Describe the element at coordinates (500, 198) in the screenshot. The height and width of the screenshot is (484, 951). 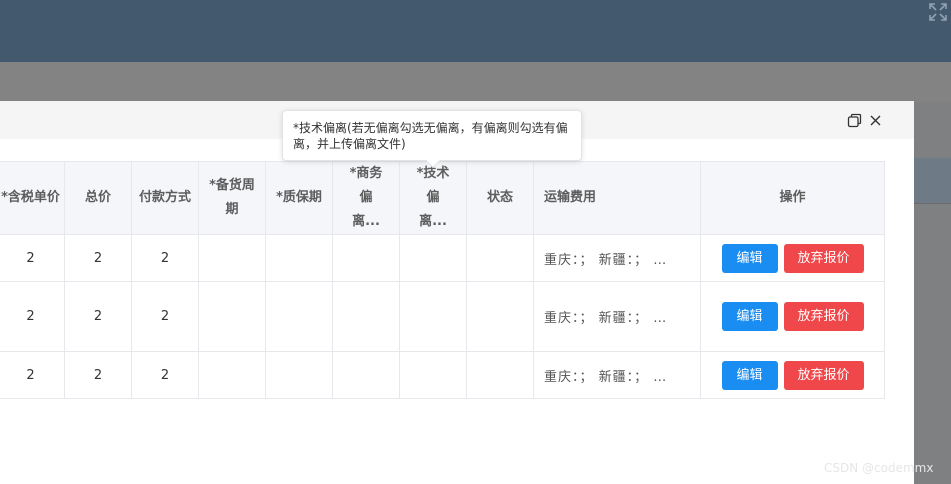
I see `column-header: 状态` at that location.